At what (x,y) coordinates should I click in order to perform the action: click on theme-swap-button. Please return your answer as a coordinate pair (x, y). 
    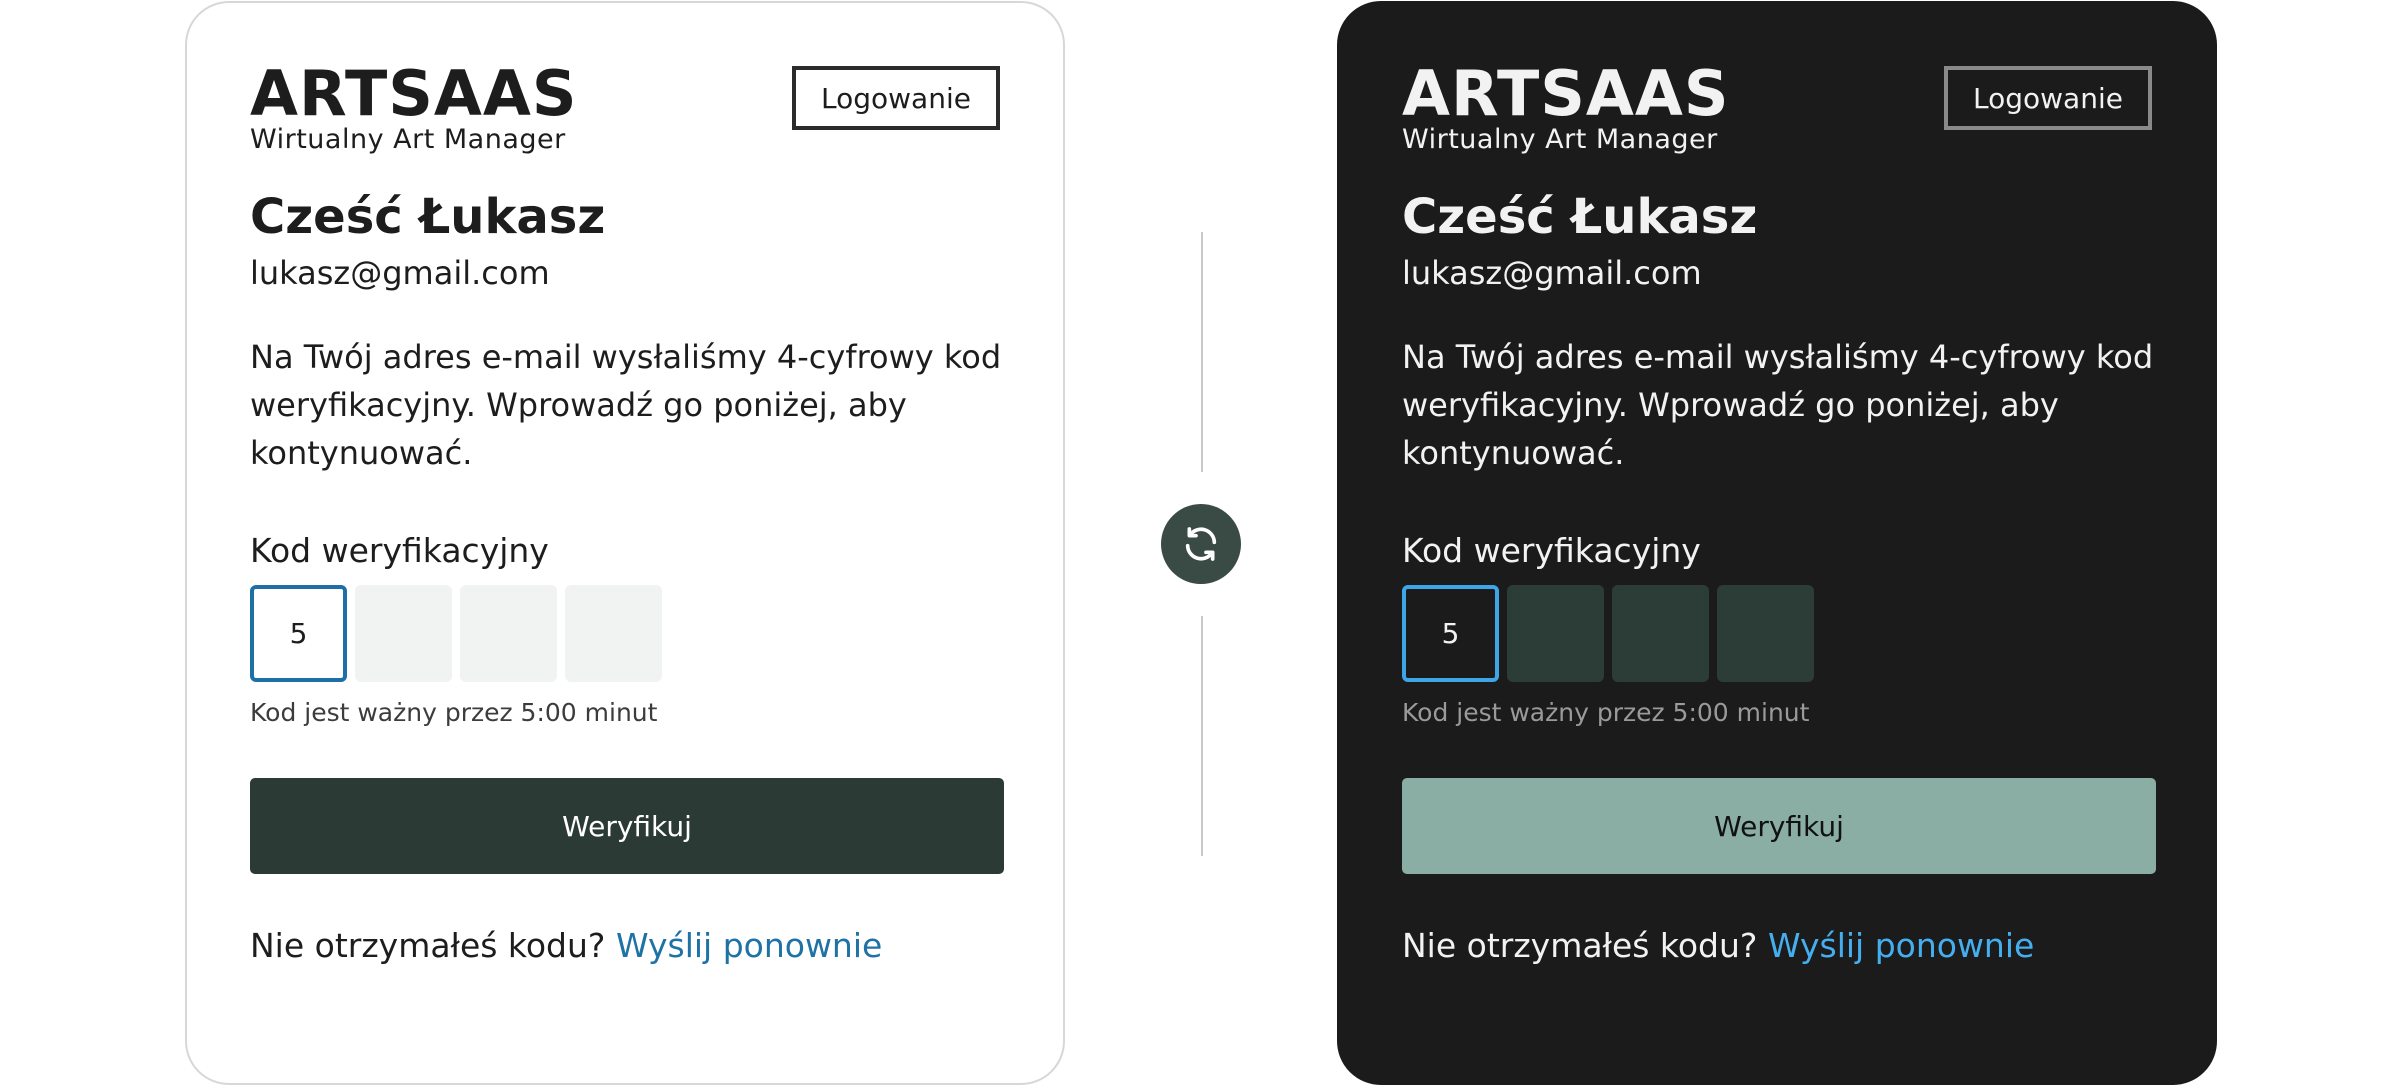
    Looking at the image, I should click on (1201, 544).